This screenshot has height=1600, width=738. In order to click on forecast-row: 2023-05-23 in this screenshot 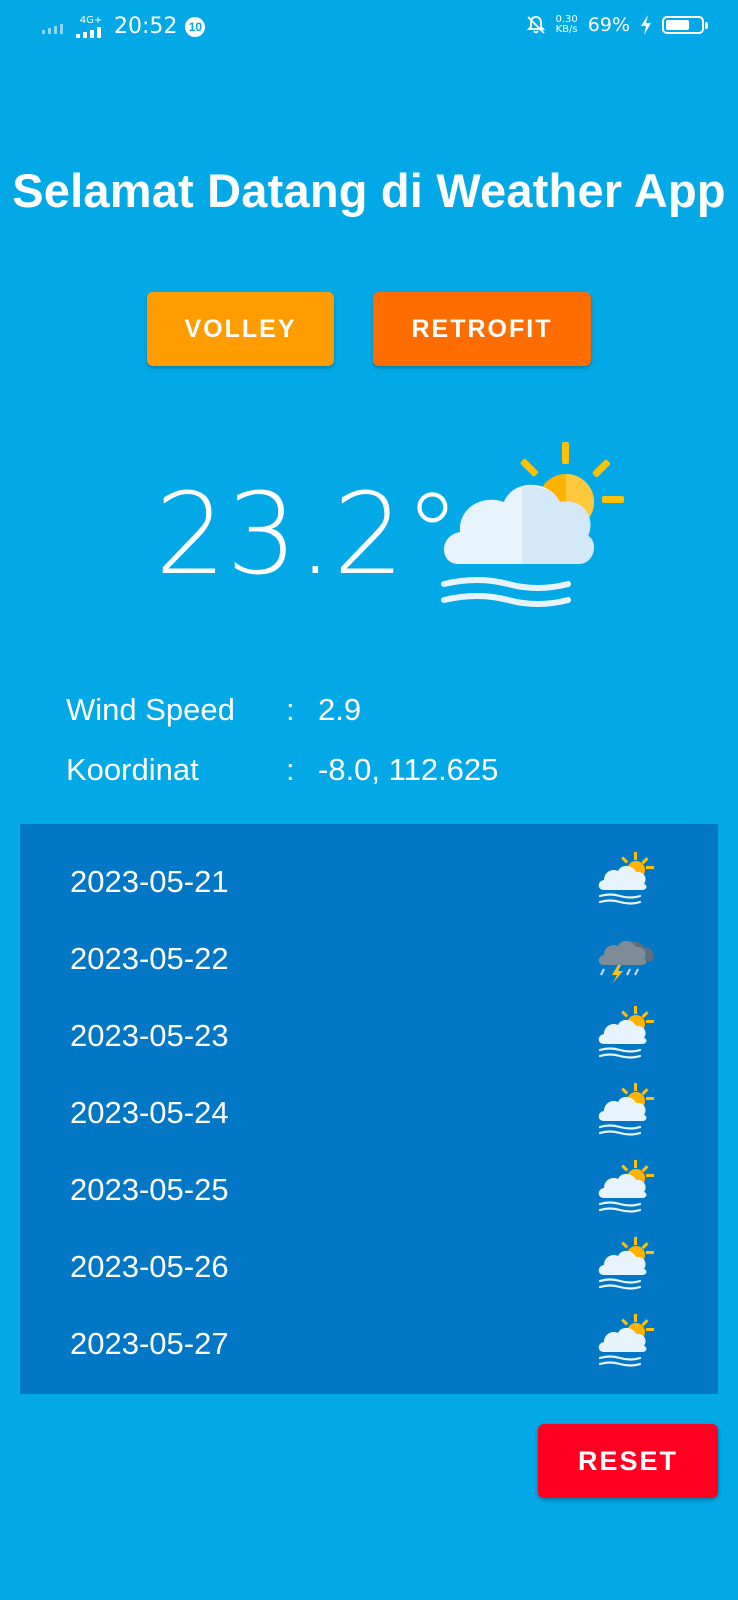, I will do `click(369, 1036)`.